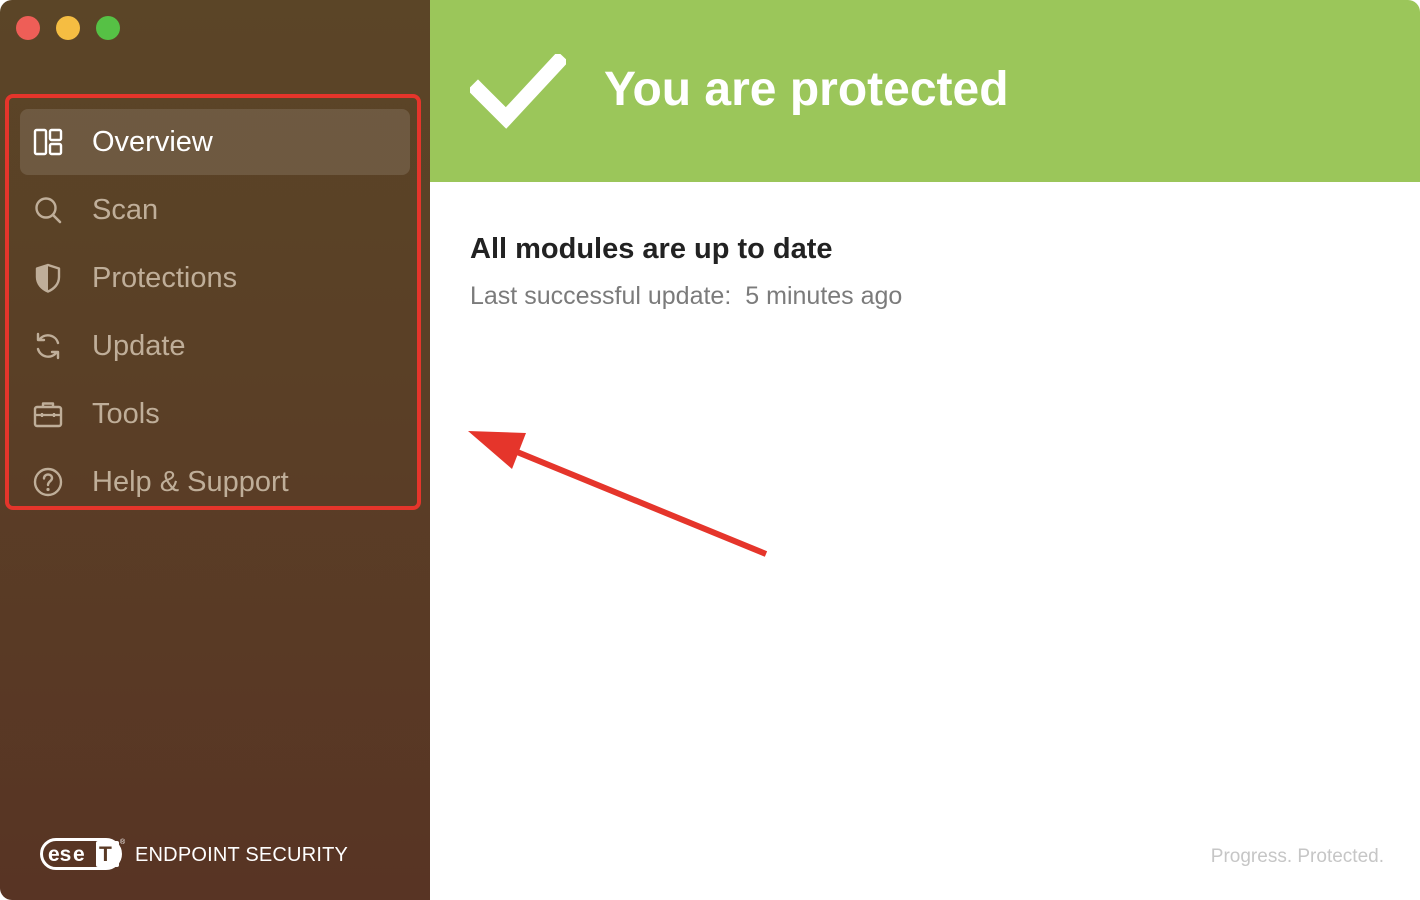 This screenshot has height=900, width=1420. I want to click on svg-text: T, so click(105, 854).